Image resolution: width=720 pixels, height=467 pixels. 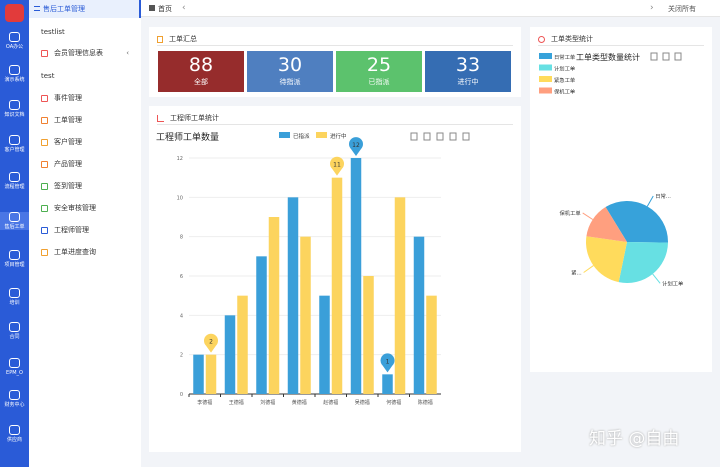 I want to click on app-item: 知识文档, so click(x=14, y=109).